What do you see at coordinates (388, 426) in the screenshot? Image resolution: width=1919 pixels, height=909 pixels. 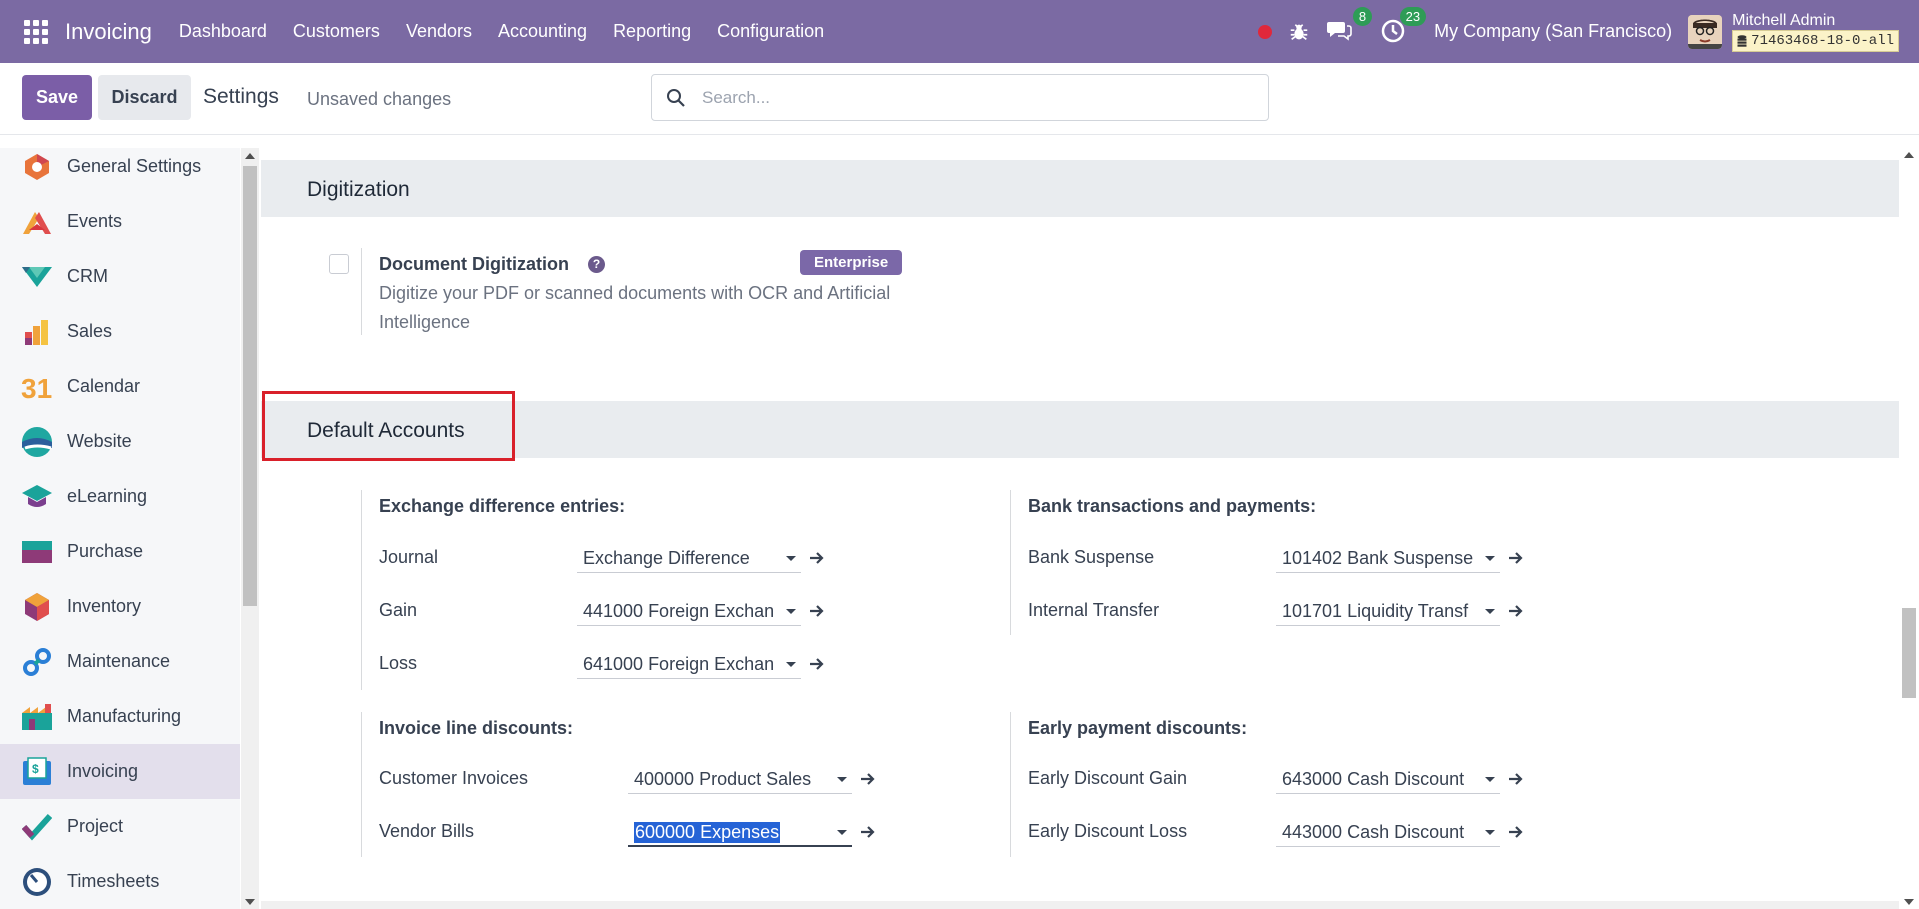 I see `highlight-annotation-box` at bounding box center [388, 426].